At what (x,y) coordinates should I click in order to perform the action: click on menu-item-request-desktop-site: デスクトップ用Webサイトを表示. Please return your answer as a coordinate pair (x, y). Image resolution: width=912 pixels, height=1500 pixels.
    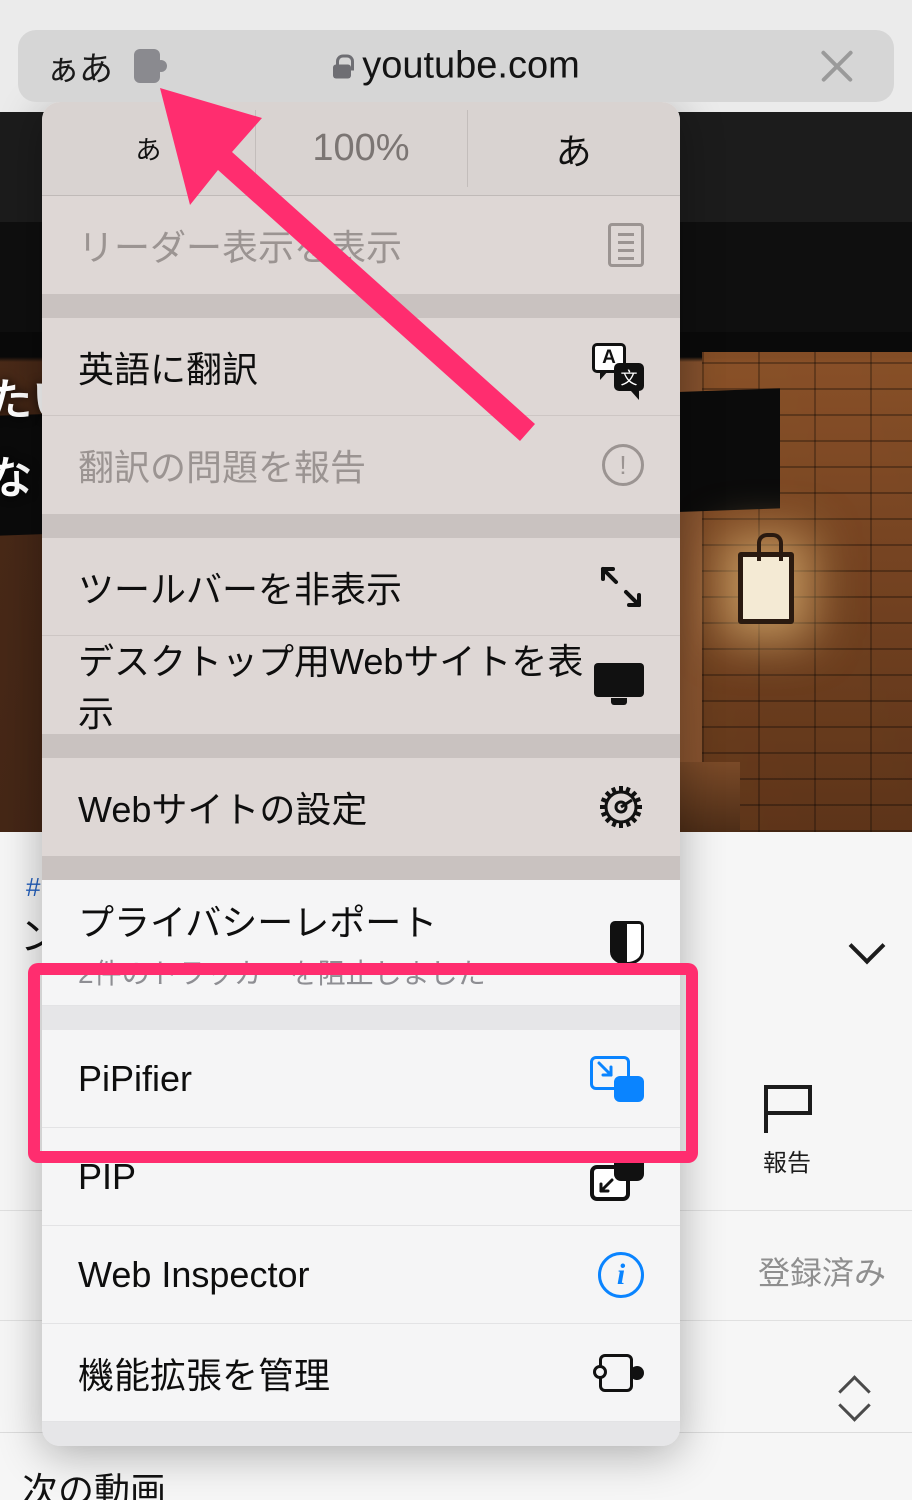
    Looking at the image, I should click on (361, 685).